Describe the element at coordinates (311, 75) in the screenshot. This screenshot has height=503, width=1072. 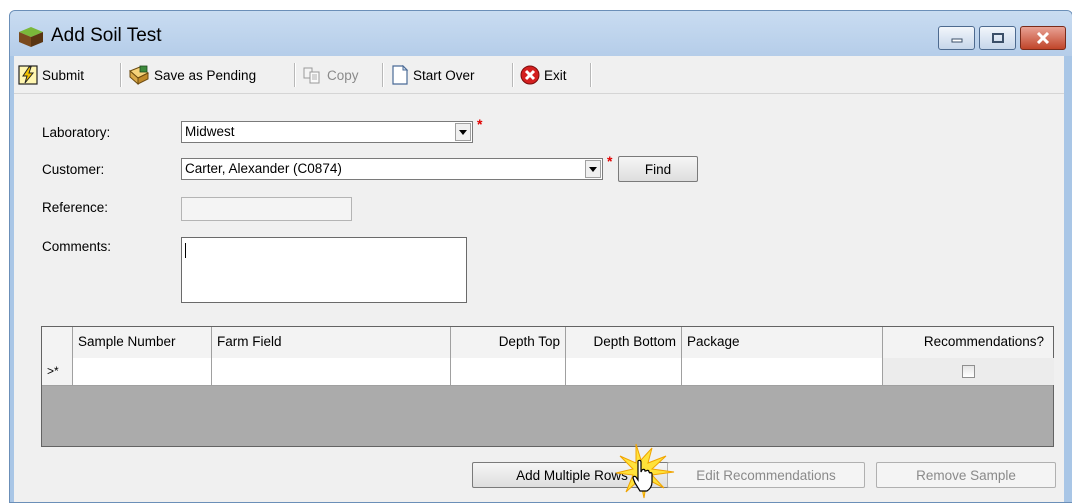
I see `copy-icon` at that location.